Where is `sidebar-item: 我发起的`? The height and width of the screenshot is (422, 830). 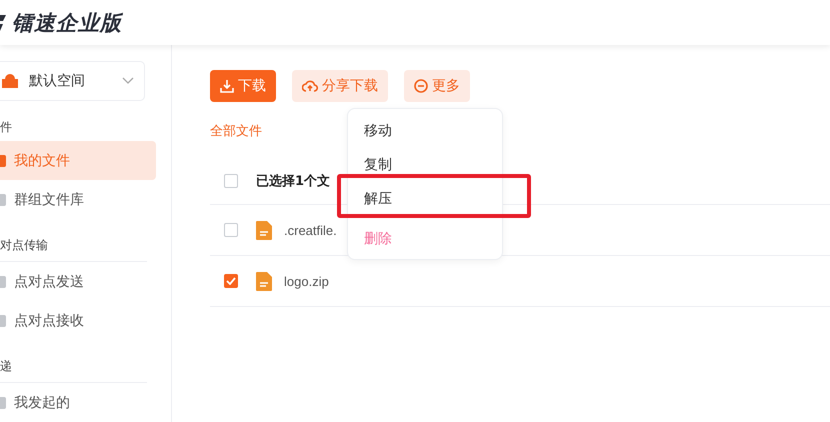
sidebar-item: 我发起的 is located at coordinates (78, 402).